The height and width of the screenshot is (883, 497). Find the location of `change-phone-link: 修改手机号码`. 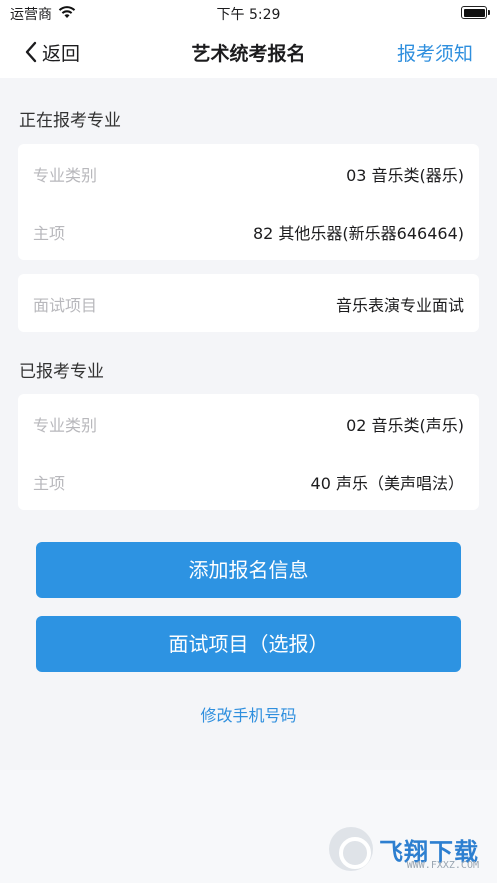

change-phone-link: 修改手机号码 is located at coordinates (248, 714).